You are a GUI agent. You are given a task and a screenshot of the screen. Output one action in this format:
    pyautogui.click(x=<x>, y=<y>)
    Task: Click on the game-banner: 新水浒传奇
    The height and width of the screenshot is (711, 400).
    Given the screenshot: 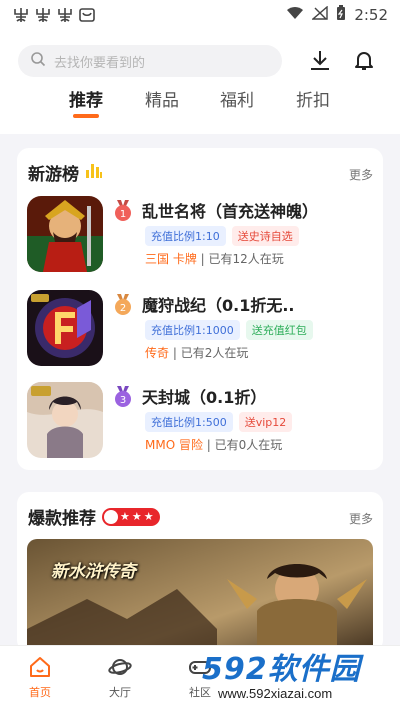 What is the action you would take?
    pyautogui.click(x=200, y=595)
    